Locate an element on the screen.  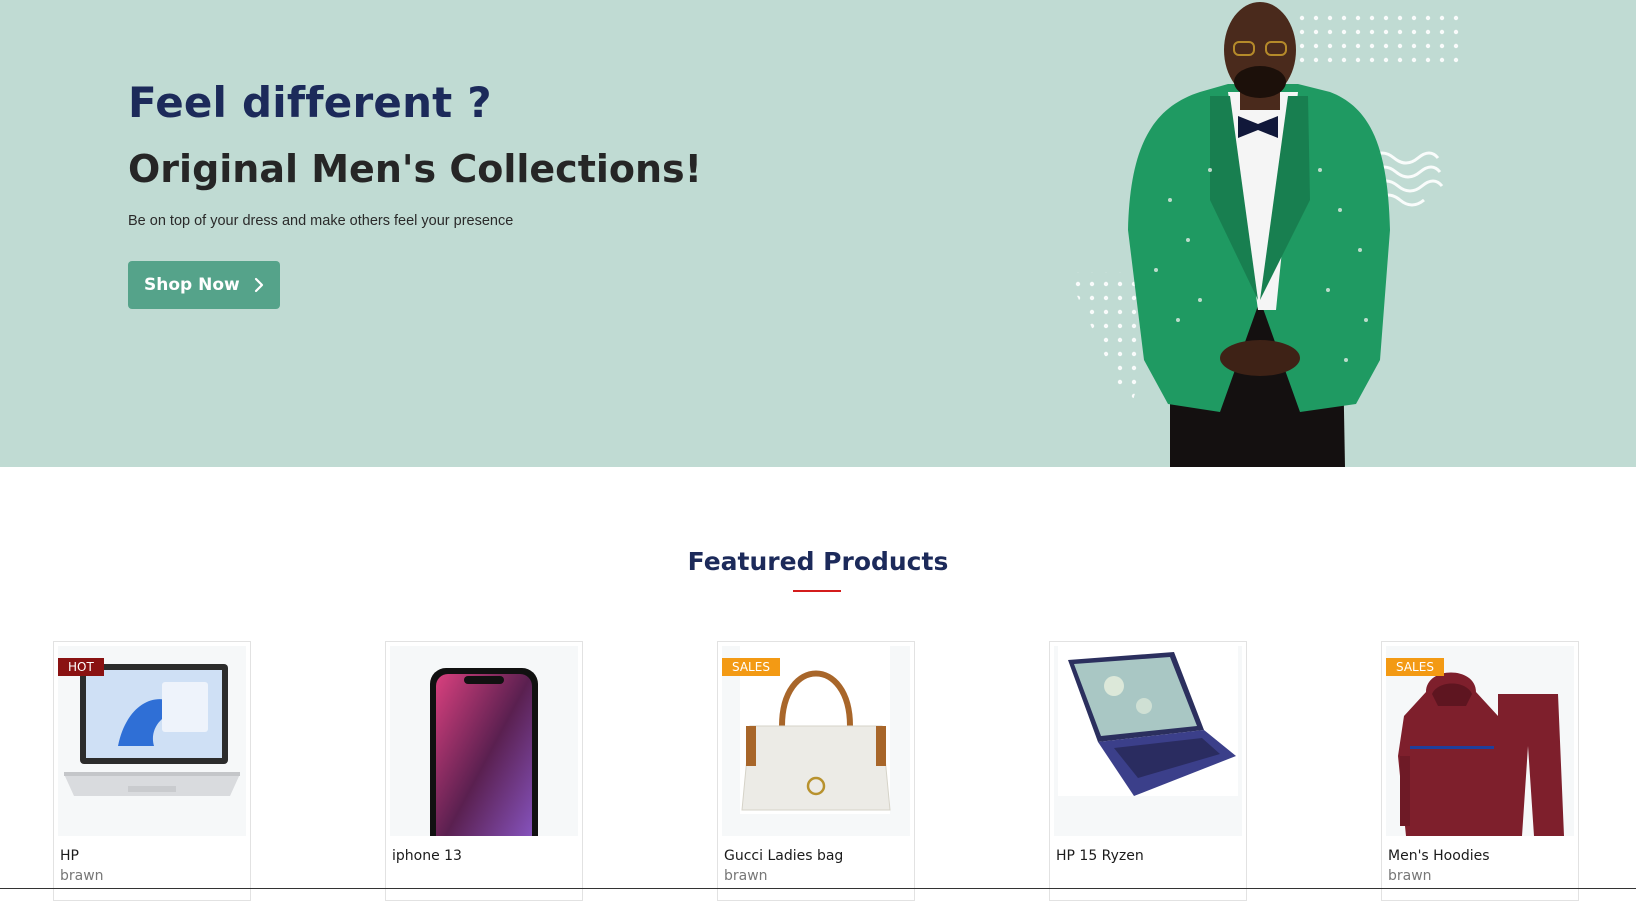
chevron-right-icon is located at coordinates (258, 285).